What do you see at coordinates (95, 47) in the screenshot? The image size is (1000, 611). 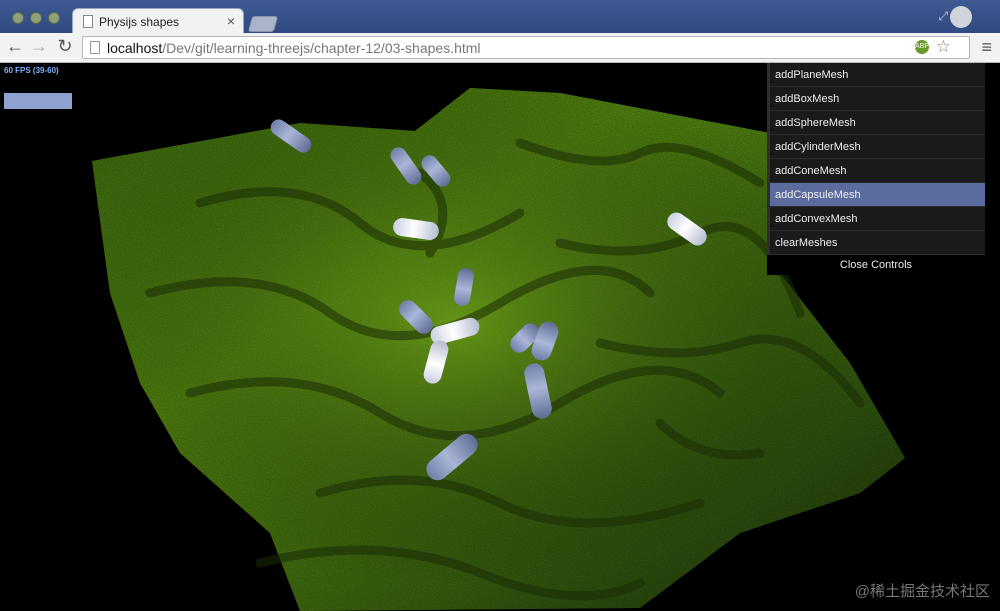 I see `page-icon` at bounding box center [95, 47].